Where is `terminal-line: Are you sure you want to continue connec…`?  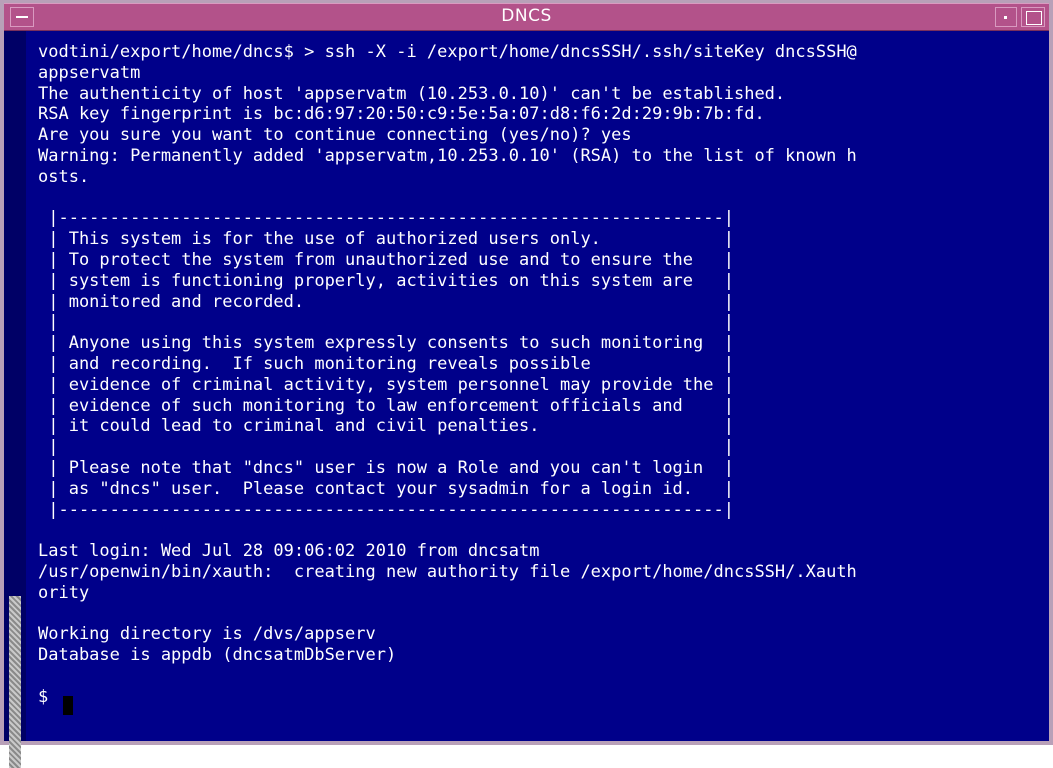 terminal-line: Are you sure you want to continue connec… is located at coordinates (335, 135).